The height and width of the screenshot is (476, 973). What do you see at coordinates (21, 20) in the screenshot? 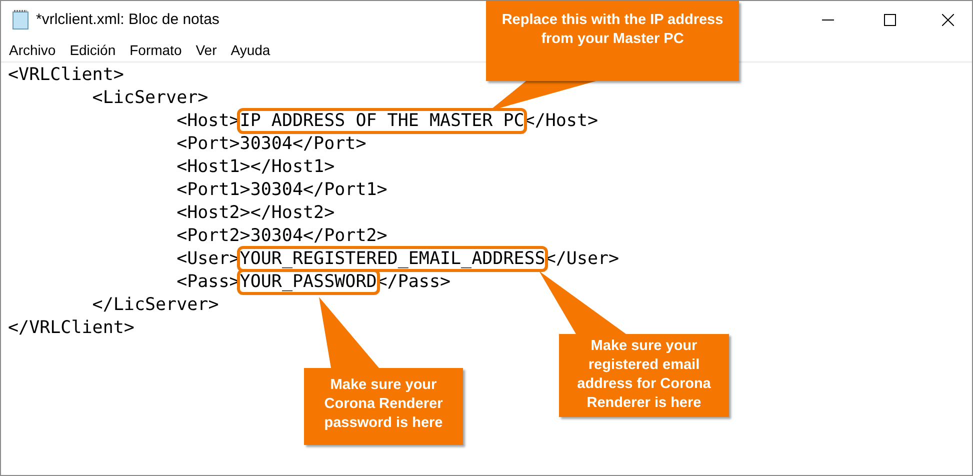
I see `notepad-icon` at bounding box center [21, 20].